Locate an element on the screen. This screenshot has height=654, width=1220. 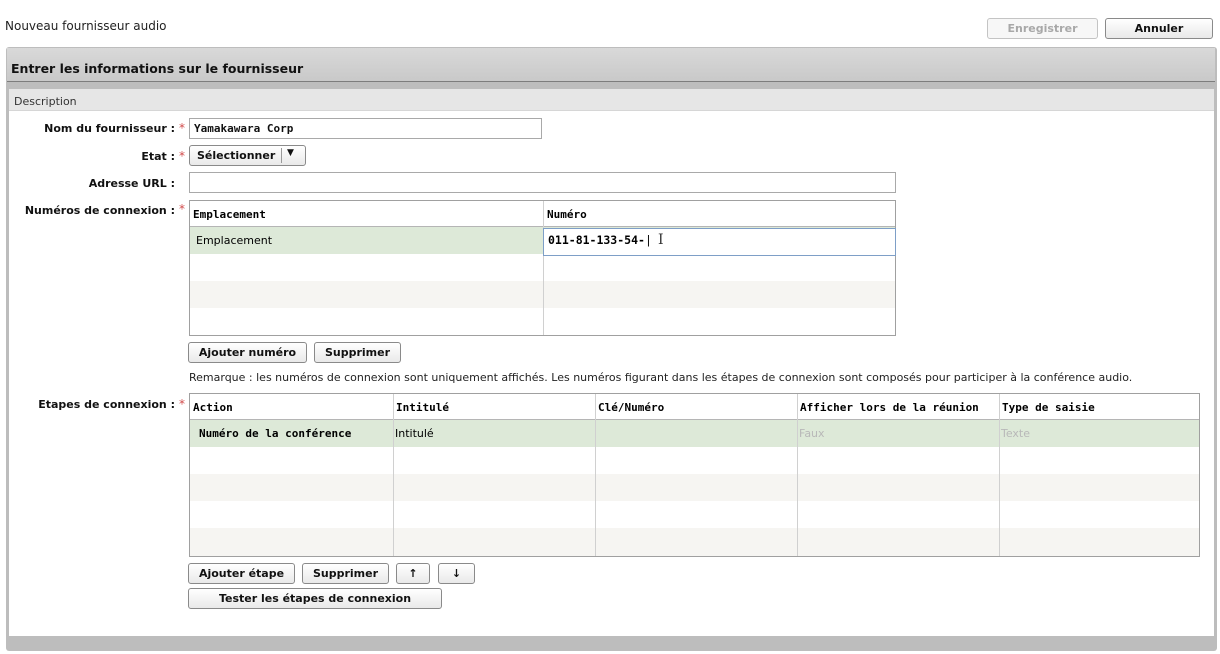
show-cell: Faux is located at coordinates (812, 433).